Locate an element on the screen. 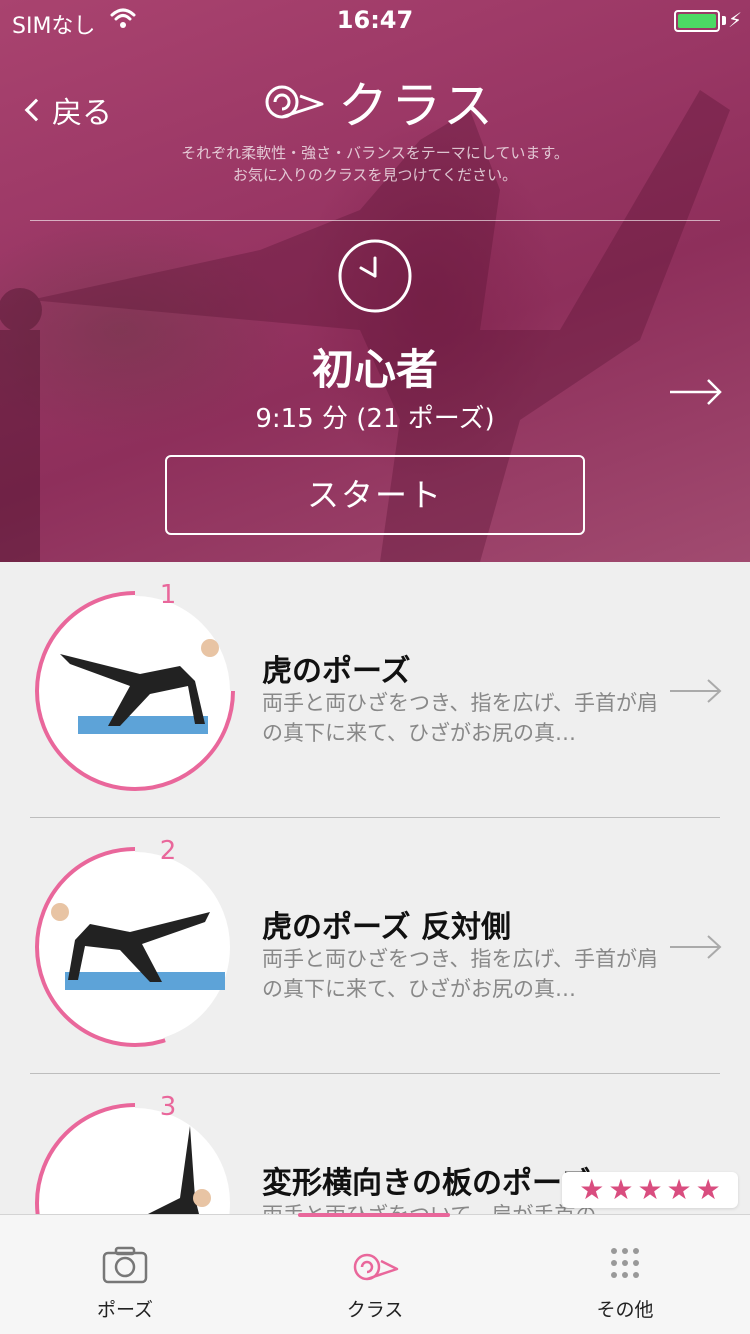 The height and width of the screenshot is (1334, 750). tab-label: ポーズ is located at coordinates (125, 1310).